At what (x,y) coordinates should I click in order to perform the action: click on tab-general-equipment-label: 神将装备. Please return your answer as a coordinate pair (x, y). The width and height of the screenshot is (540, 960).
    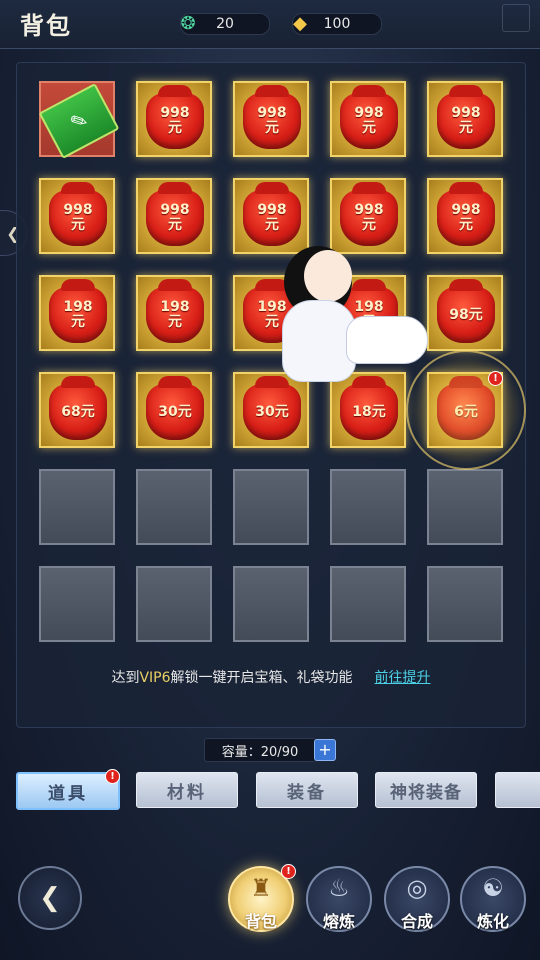
    Looking at the image, I should click on (426, 792).